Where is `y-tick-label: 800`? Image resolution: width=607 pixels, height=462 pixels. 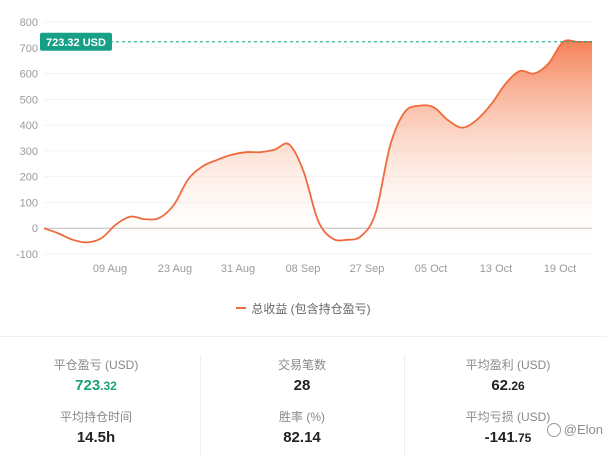
y-tick-label: 800 is located at coordinates (29, 23).